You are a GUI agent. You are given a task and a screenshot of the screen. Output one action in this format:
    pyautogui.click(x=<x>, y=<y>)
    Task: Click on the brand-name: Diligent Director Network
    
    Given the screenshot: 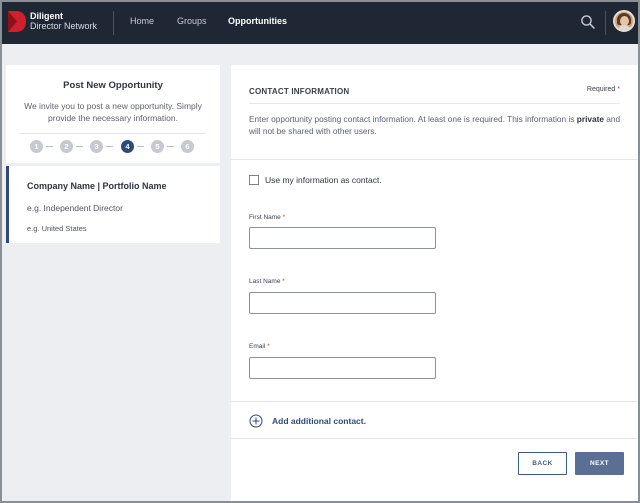 What is the action you would take?
    pyautogui.click(x=63, y=21)
    